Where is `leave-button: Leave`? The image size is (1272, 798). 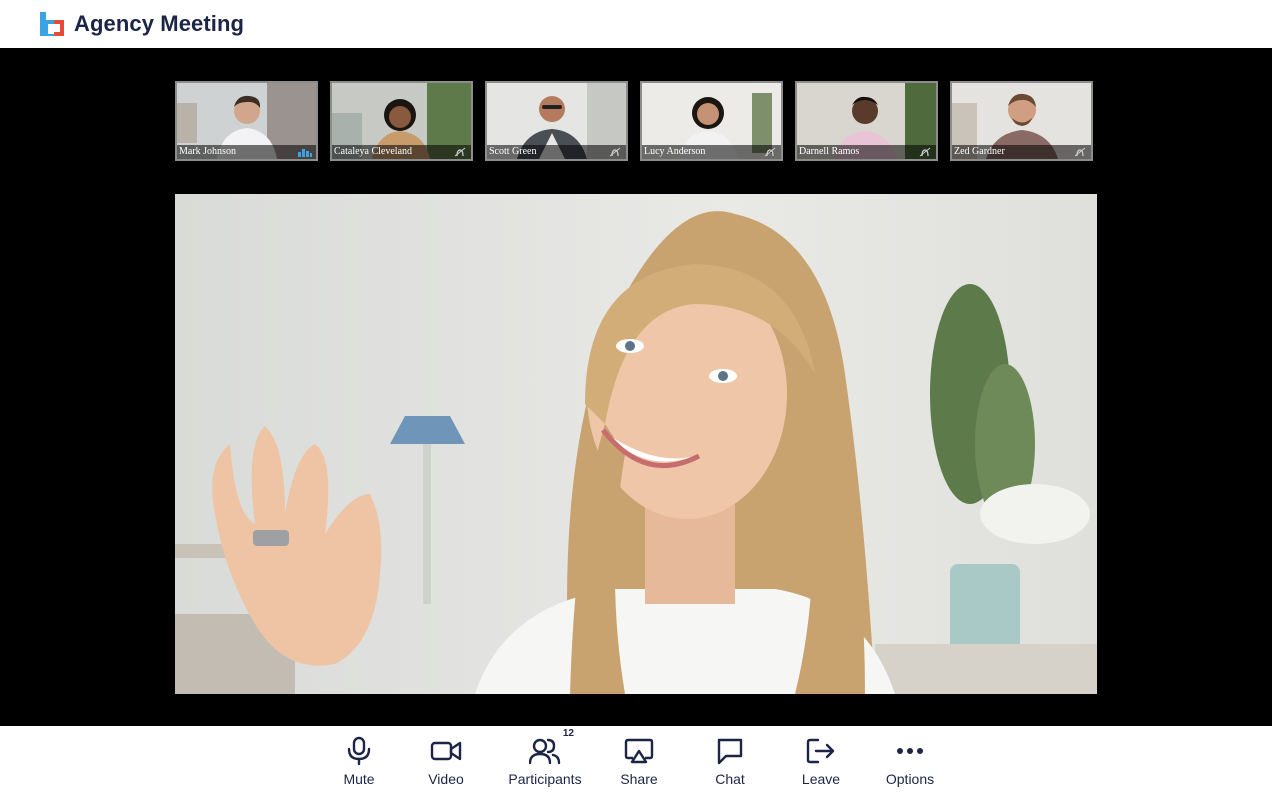 leave-button: Leave is located at coordinates (821, 764).